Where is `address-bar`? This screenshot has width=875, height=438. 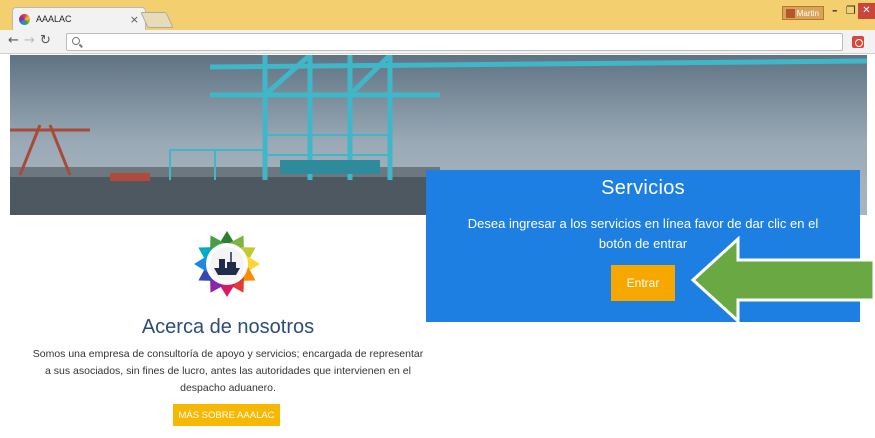 address-bar is located at coordinates (454, 42).